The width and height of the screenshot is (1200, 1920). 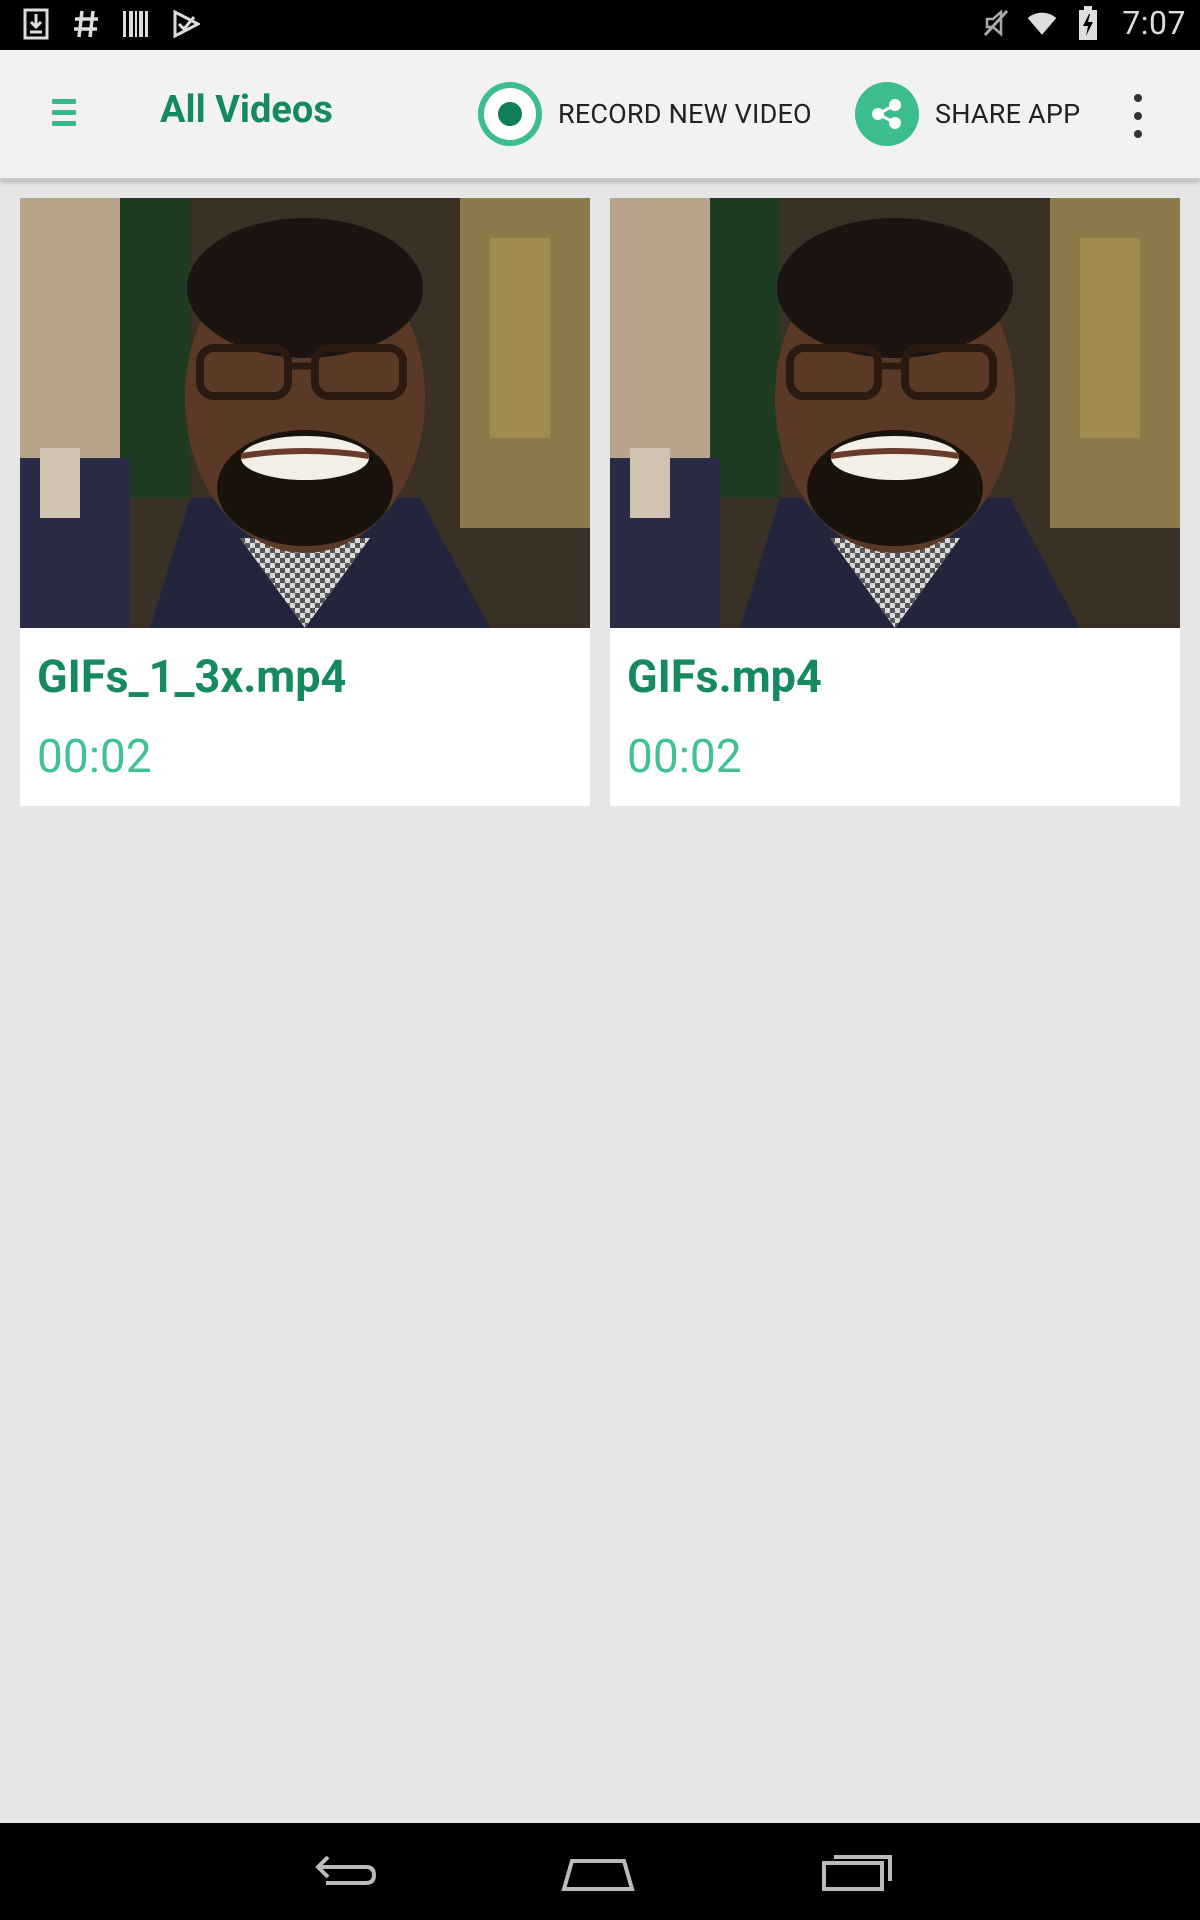 I want to click on checkmark-icon, so click(x=186, y=24).